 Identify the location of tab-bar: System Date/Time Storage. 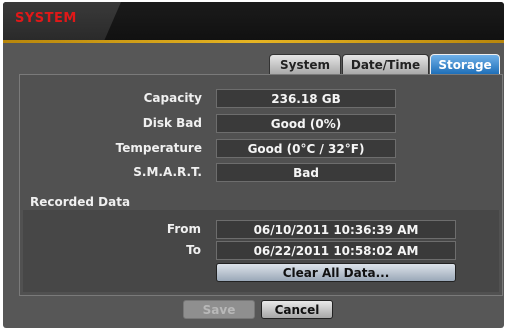
(385, 64).